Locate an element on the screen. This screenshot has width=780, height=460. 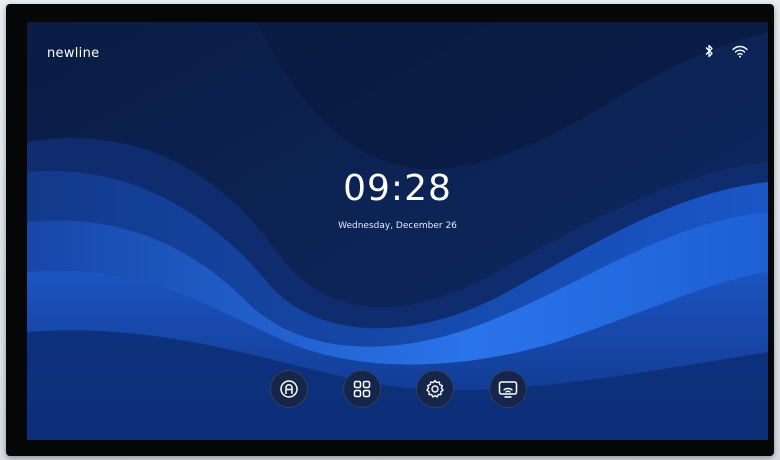
status-bar is located at coordinates (726, 51).